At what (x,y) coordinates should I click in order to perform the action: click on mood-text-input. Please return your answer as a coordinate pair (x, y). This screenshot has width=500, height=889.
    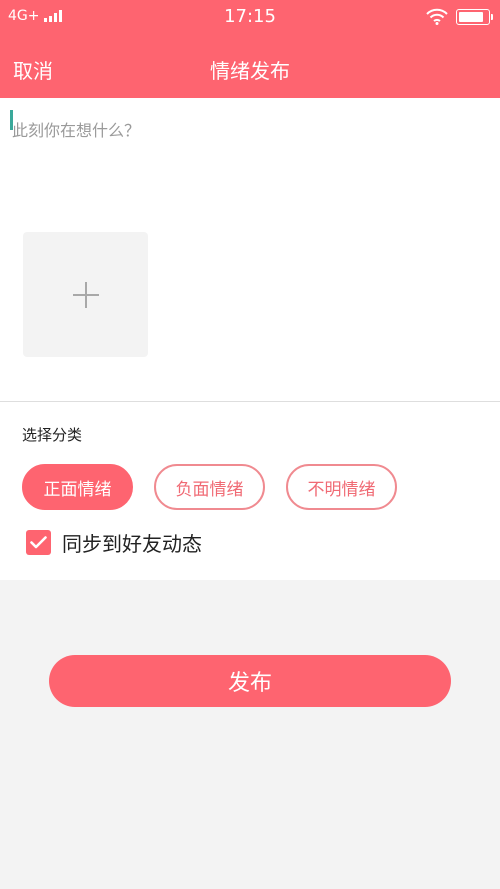
    Looking at the image, I should click on (250, 130).